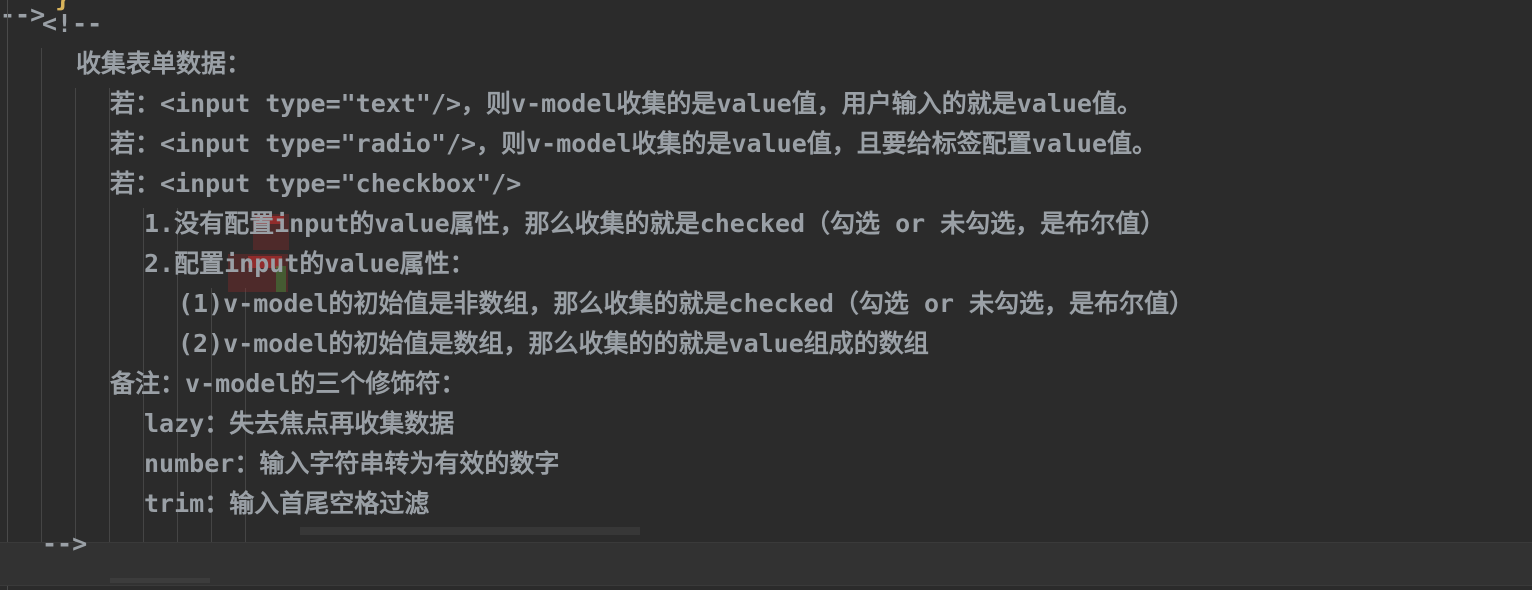  I want to click on code-text-cjk: 没有配置, so click(224, 223).